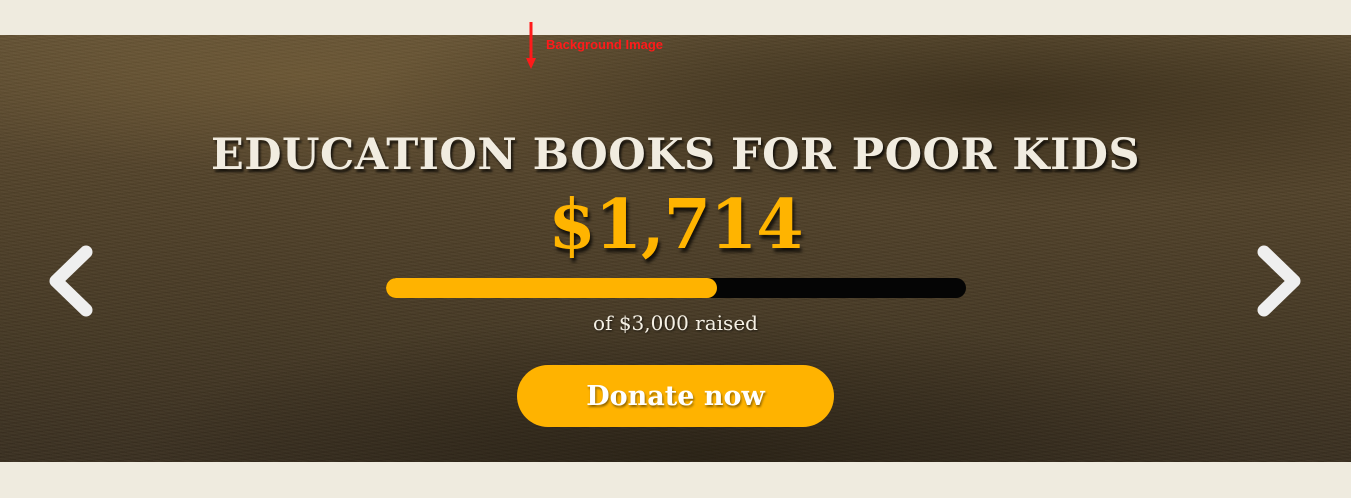 This screenshot has width=1351, height=498. Describe the element at coordinates (675, 225) in the screenshot. I see `raised-amount: $1,714` at that location.